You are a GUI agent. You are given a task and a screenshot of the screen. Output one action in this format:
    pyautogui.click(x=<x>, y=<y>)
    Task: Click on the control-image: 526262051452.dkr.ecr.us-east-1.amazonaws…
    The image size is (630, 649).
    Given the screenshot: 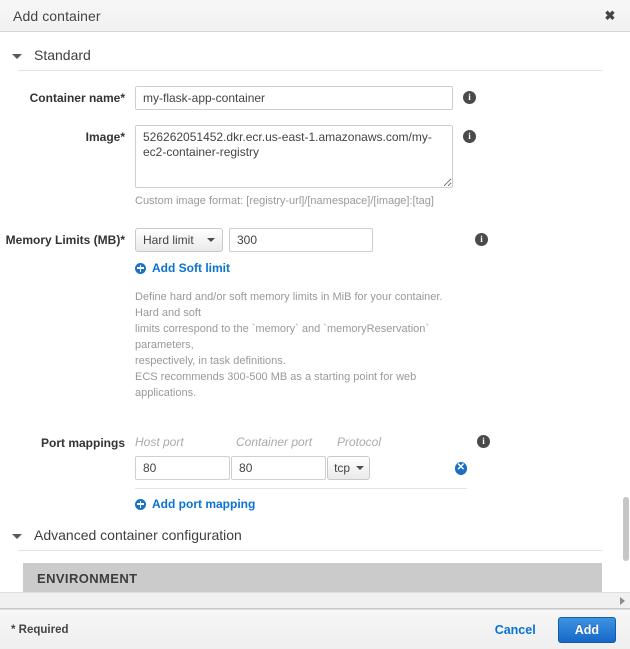 What is the action you would take?
    pyautogui.click(x=377, y=167)
    